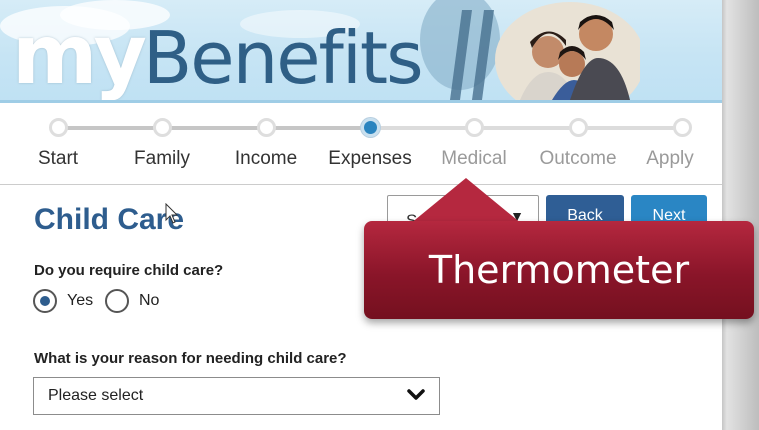 The image size is (759, 430). I want to click on step-label: Outcome, so click(578, 158).